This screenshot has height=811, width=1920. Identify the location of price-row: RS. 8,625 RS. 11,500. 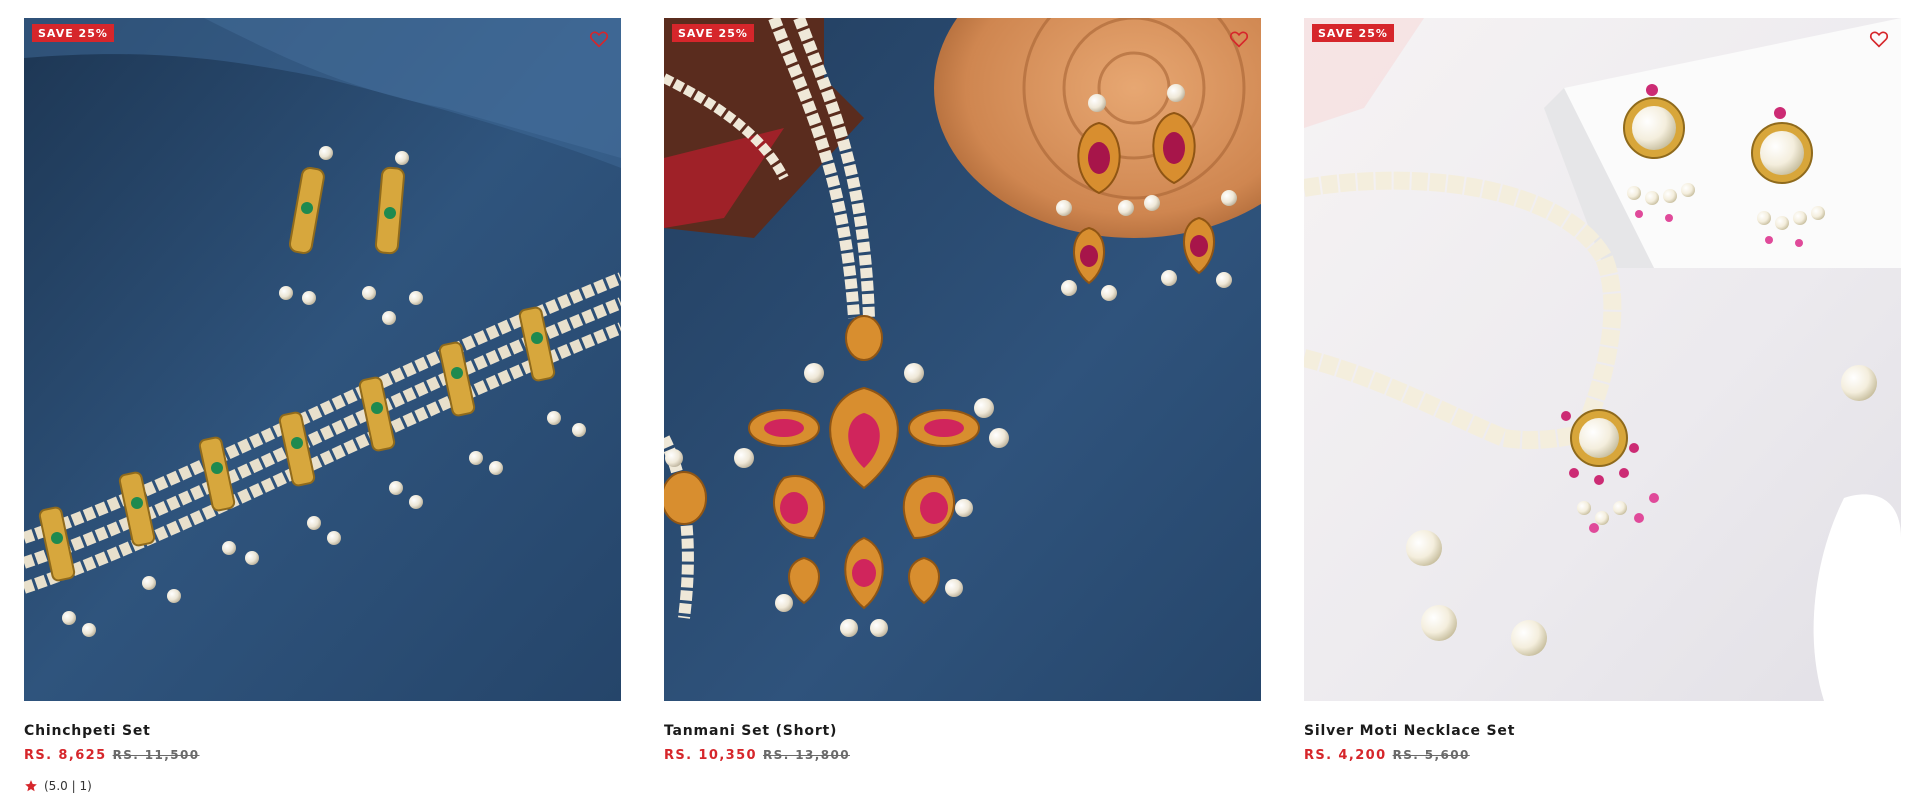
(322, 755).